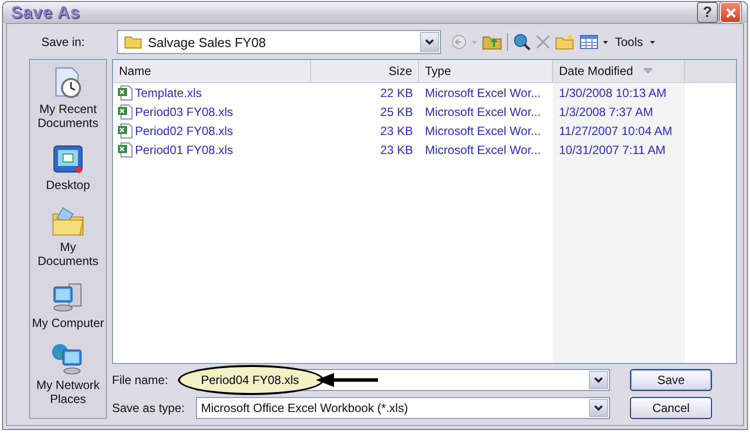 This screenshot has width=750, height=433. What do you see at coordinates (45, 12) in the screenshot?
I see `window-title: Save As` at bounding box center [45, 12].